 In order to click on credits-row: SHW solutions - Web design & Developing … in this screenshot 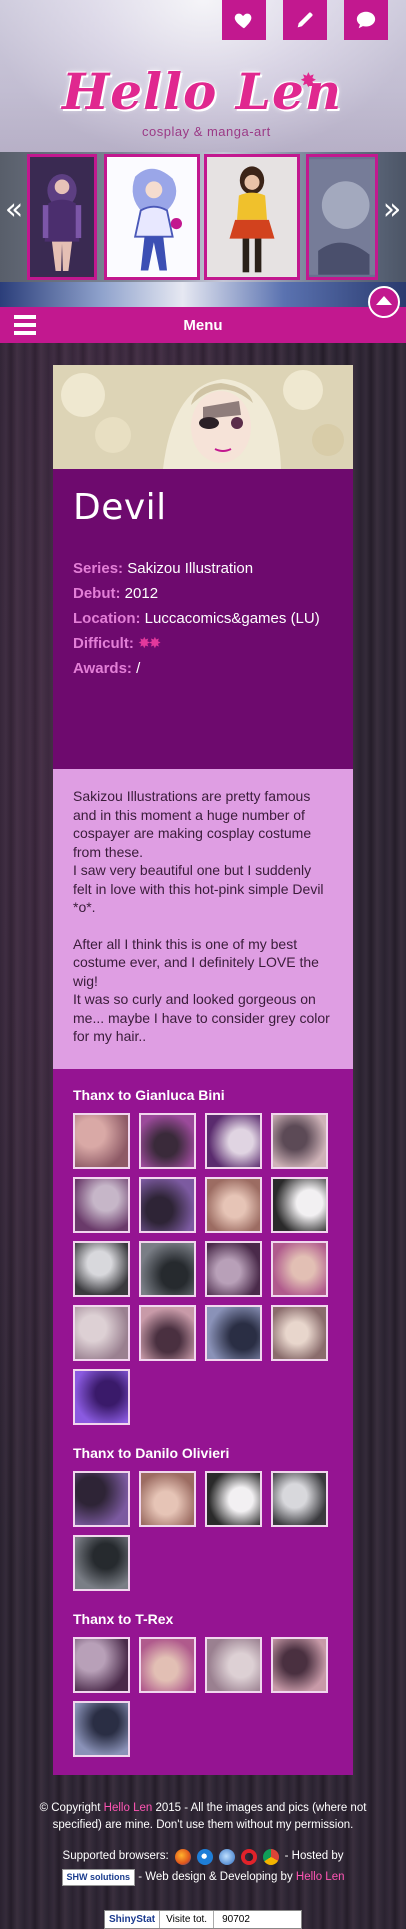, I will do `click(203, 1877)`.